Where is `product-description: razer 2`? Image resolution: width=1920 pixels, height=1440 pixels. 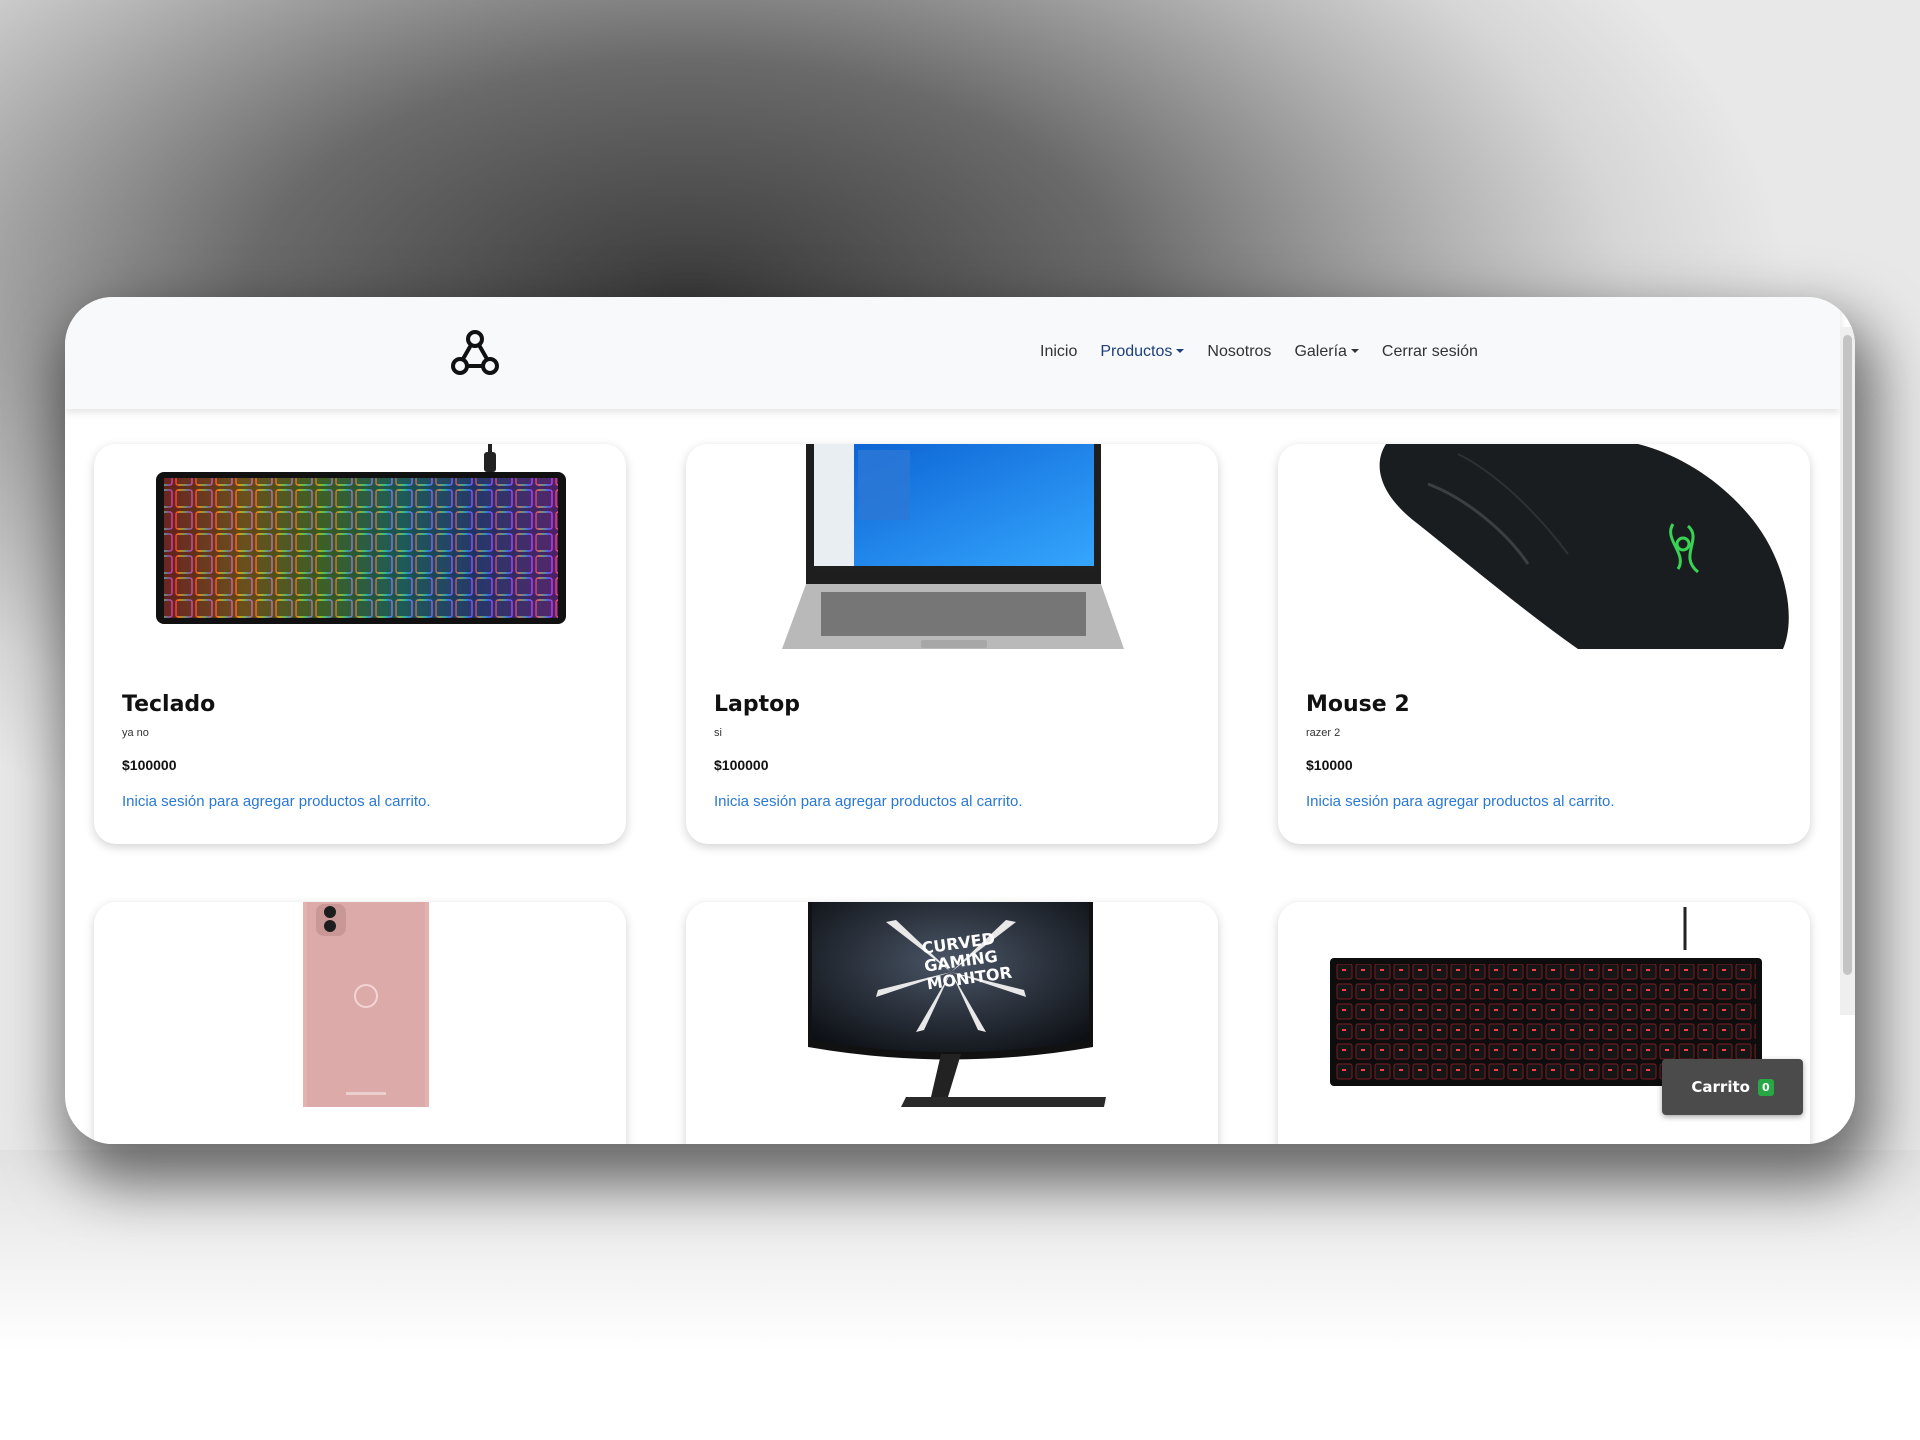
product-description: razer 2 is located at coordinates (1323, 733).